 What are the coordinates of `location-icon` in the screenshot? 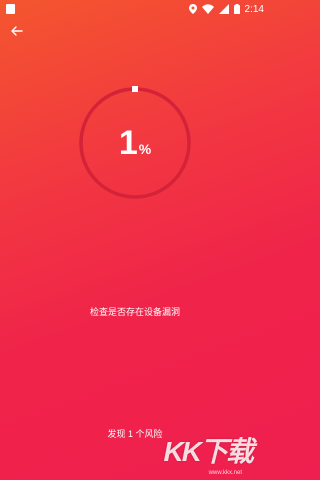 It's located at (192, 9).